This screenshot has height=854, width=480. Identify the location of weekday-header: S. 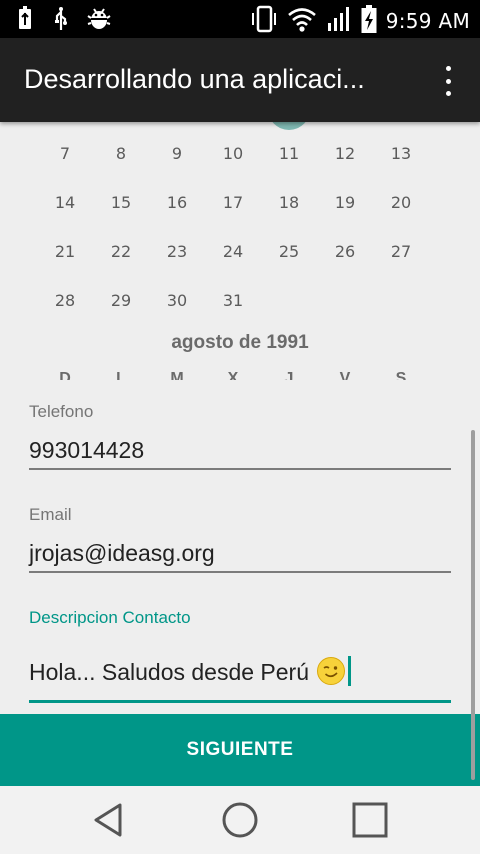
(401, 375).